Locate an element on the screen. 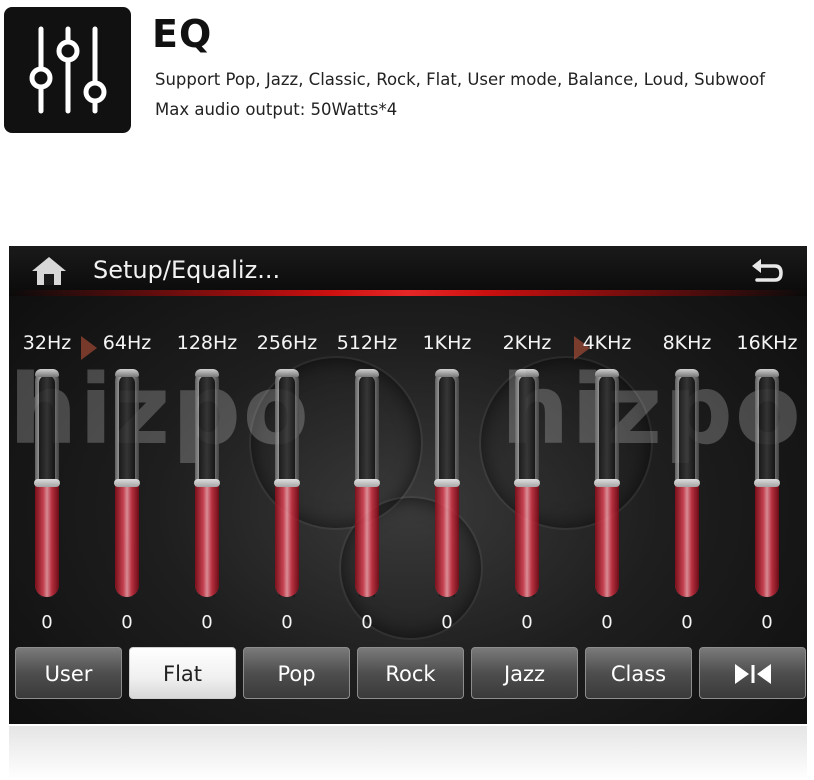 This screenshot has height=780, width=814. screen-reflection is located at coordinates (408, 753).